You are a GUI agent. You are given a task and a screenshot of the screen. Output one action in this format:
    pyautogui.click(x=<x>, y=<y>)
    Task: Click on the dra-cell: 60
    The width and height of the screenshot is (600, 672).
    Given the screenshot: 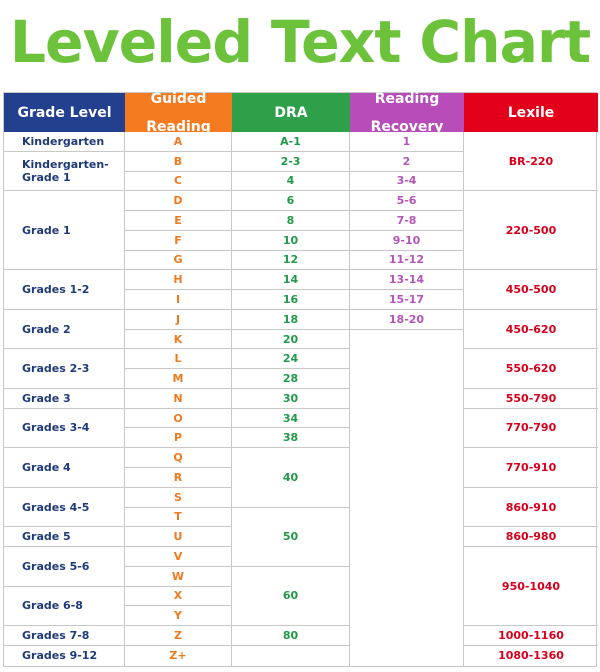 What is the action you would take?
    pyautogui.click(x=291, y=596)
    